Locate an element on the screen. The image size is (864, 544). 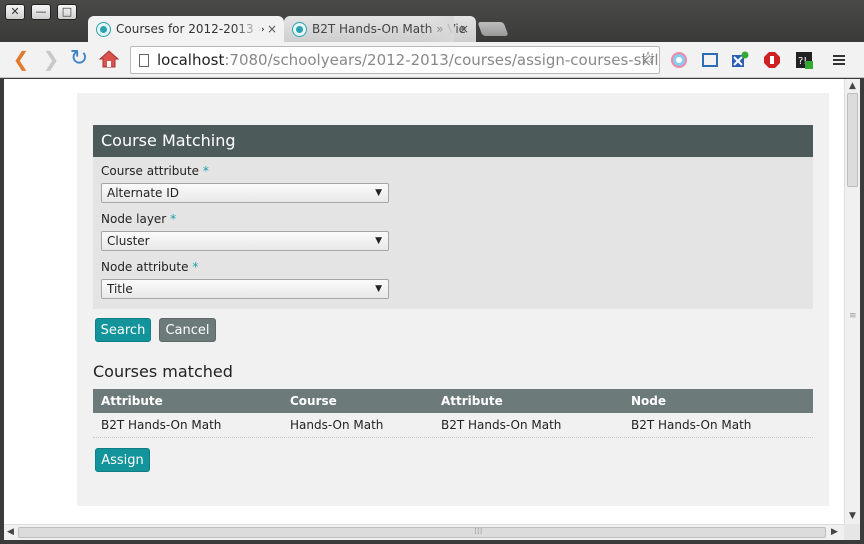
scroll-right-icon: ▶ is located at coordinates (834, 532).